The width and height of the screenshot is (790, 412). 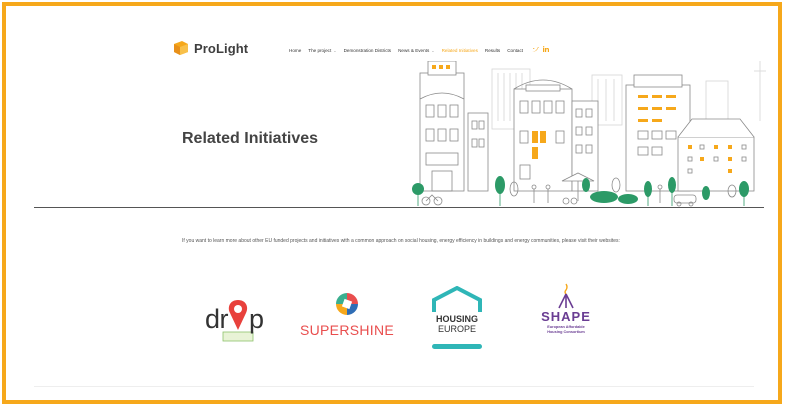 I want to click on nav-item-results: Results, so click(x=492, y=50).